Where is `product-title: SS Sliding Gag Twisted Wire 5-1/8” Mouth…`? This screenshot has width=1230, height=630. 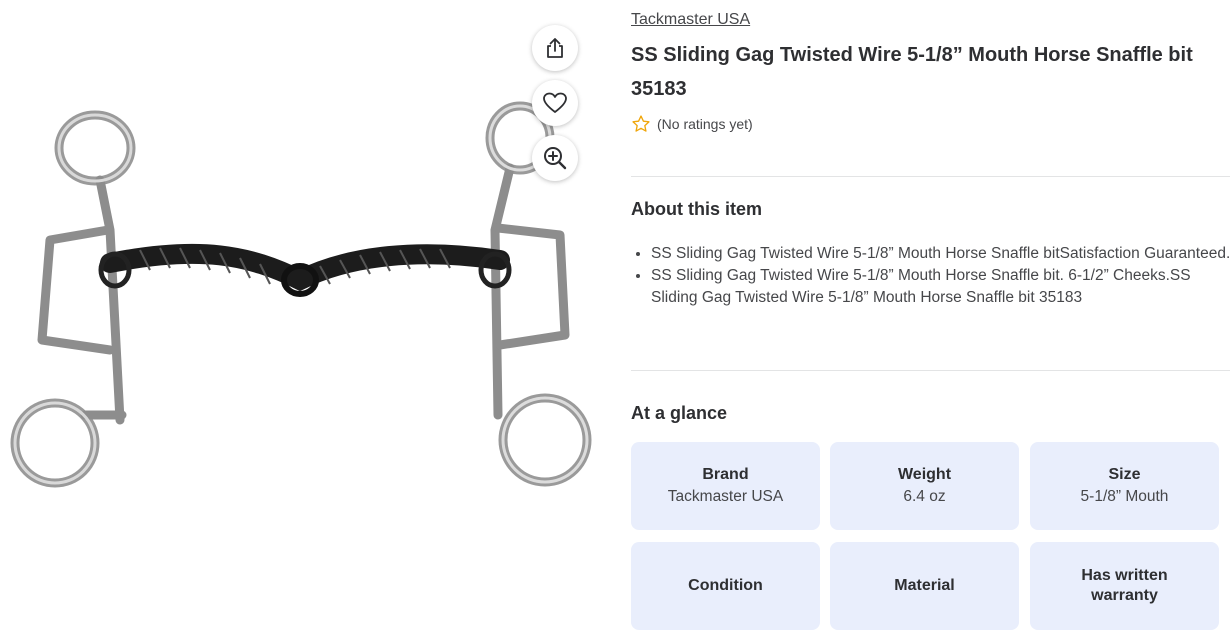
product-title: SS Sliding Gag Twisted Wire 5-1/8” Mouth… is located at coordinates (912, 72).